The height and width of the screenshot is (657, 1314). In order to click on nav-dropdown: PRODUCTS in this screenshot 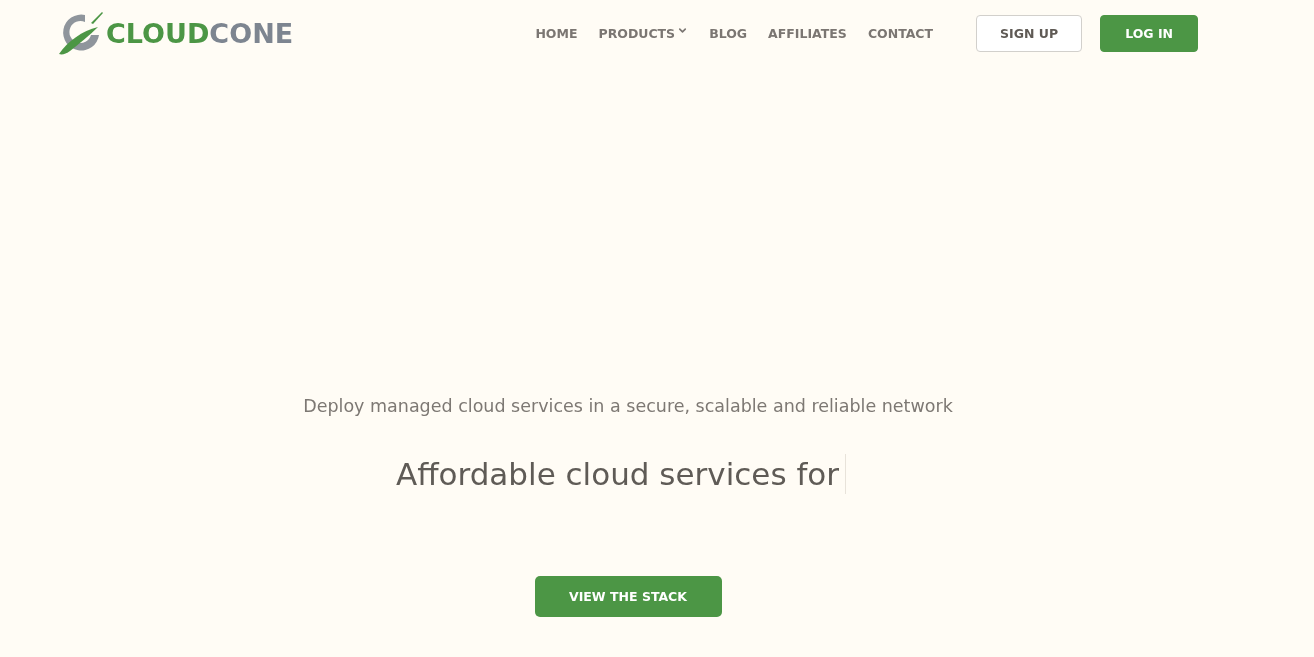, I will do `click(643, 33)`.